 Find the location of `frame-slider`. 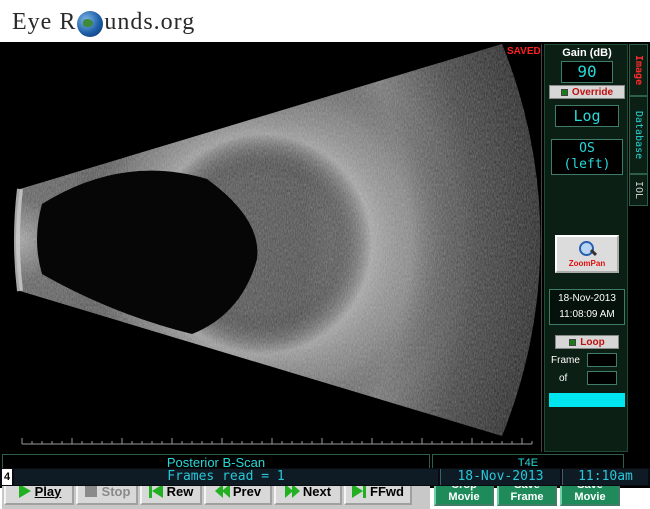

frame-slider is located at coordinates (587, 400).